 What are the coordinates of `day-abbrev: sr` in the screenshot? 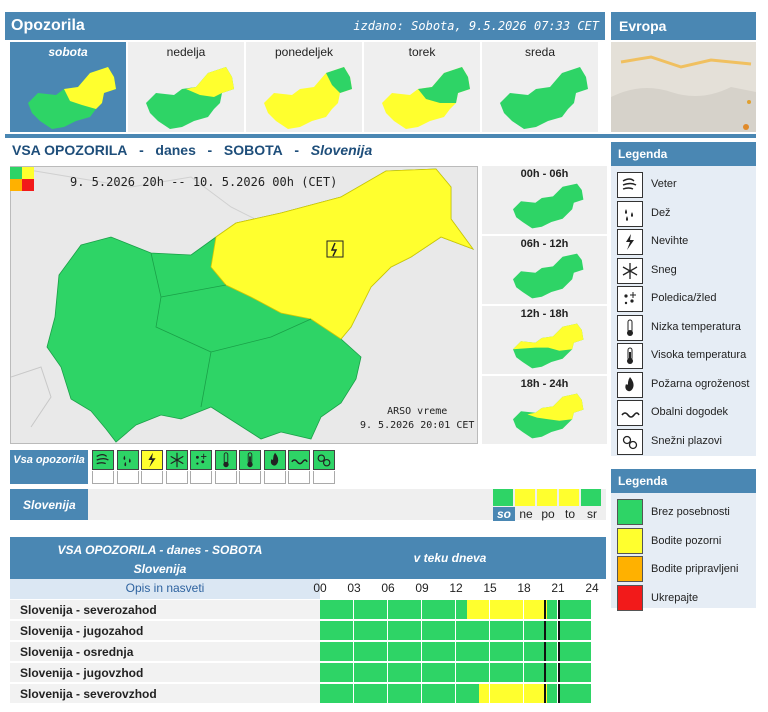 It's located at (592, 514).